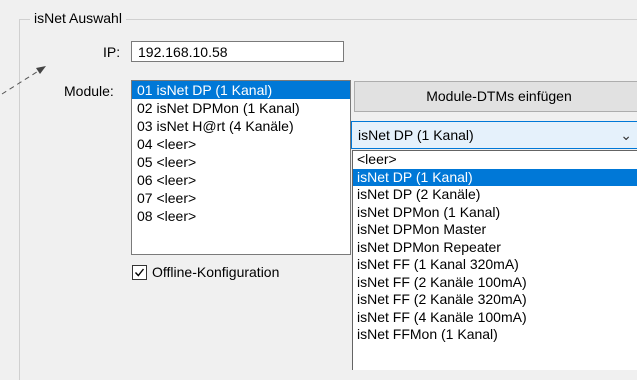 This screenshot has width=637, height=380. I want to click on dropdown-option: <leer>, so click(495, 160).